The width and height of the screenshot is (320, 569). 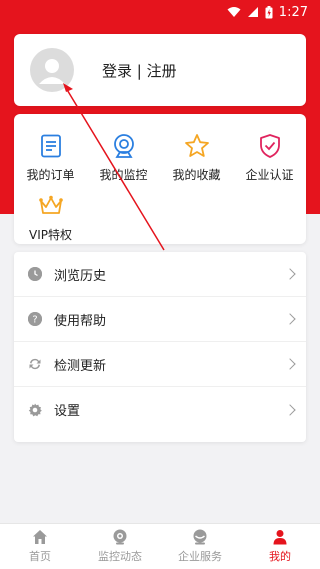 I want to click on tab-mine: 我的, so click(x=280, y=546).